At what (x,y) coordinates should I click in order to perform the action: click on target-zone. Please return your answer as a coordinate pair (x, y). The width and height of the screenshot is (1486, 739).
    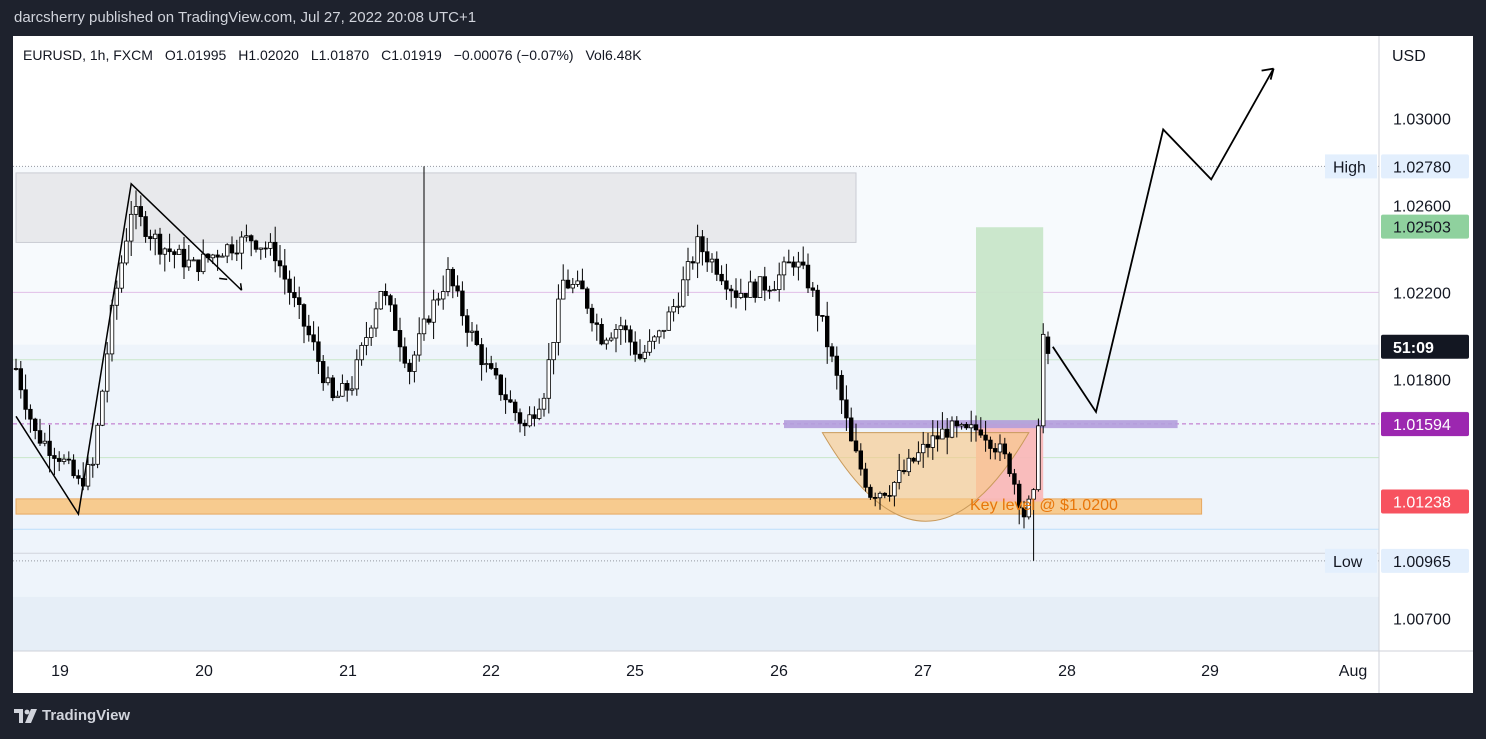
    Looking at the image, I should click on (1010, 325).